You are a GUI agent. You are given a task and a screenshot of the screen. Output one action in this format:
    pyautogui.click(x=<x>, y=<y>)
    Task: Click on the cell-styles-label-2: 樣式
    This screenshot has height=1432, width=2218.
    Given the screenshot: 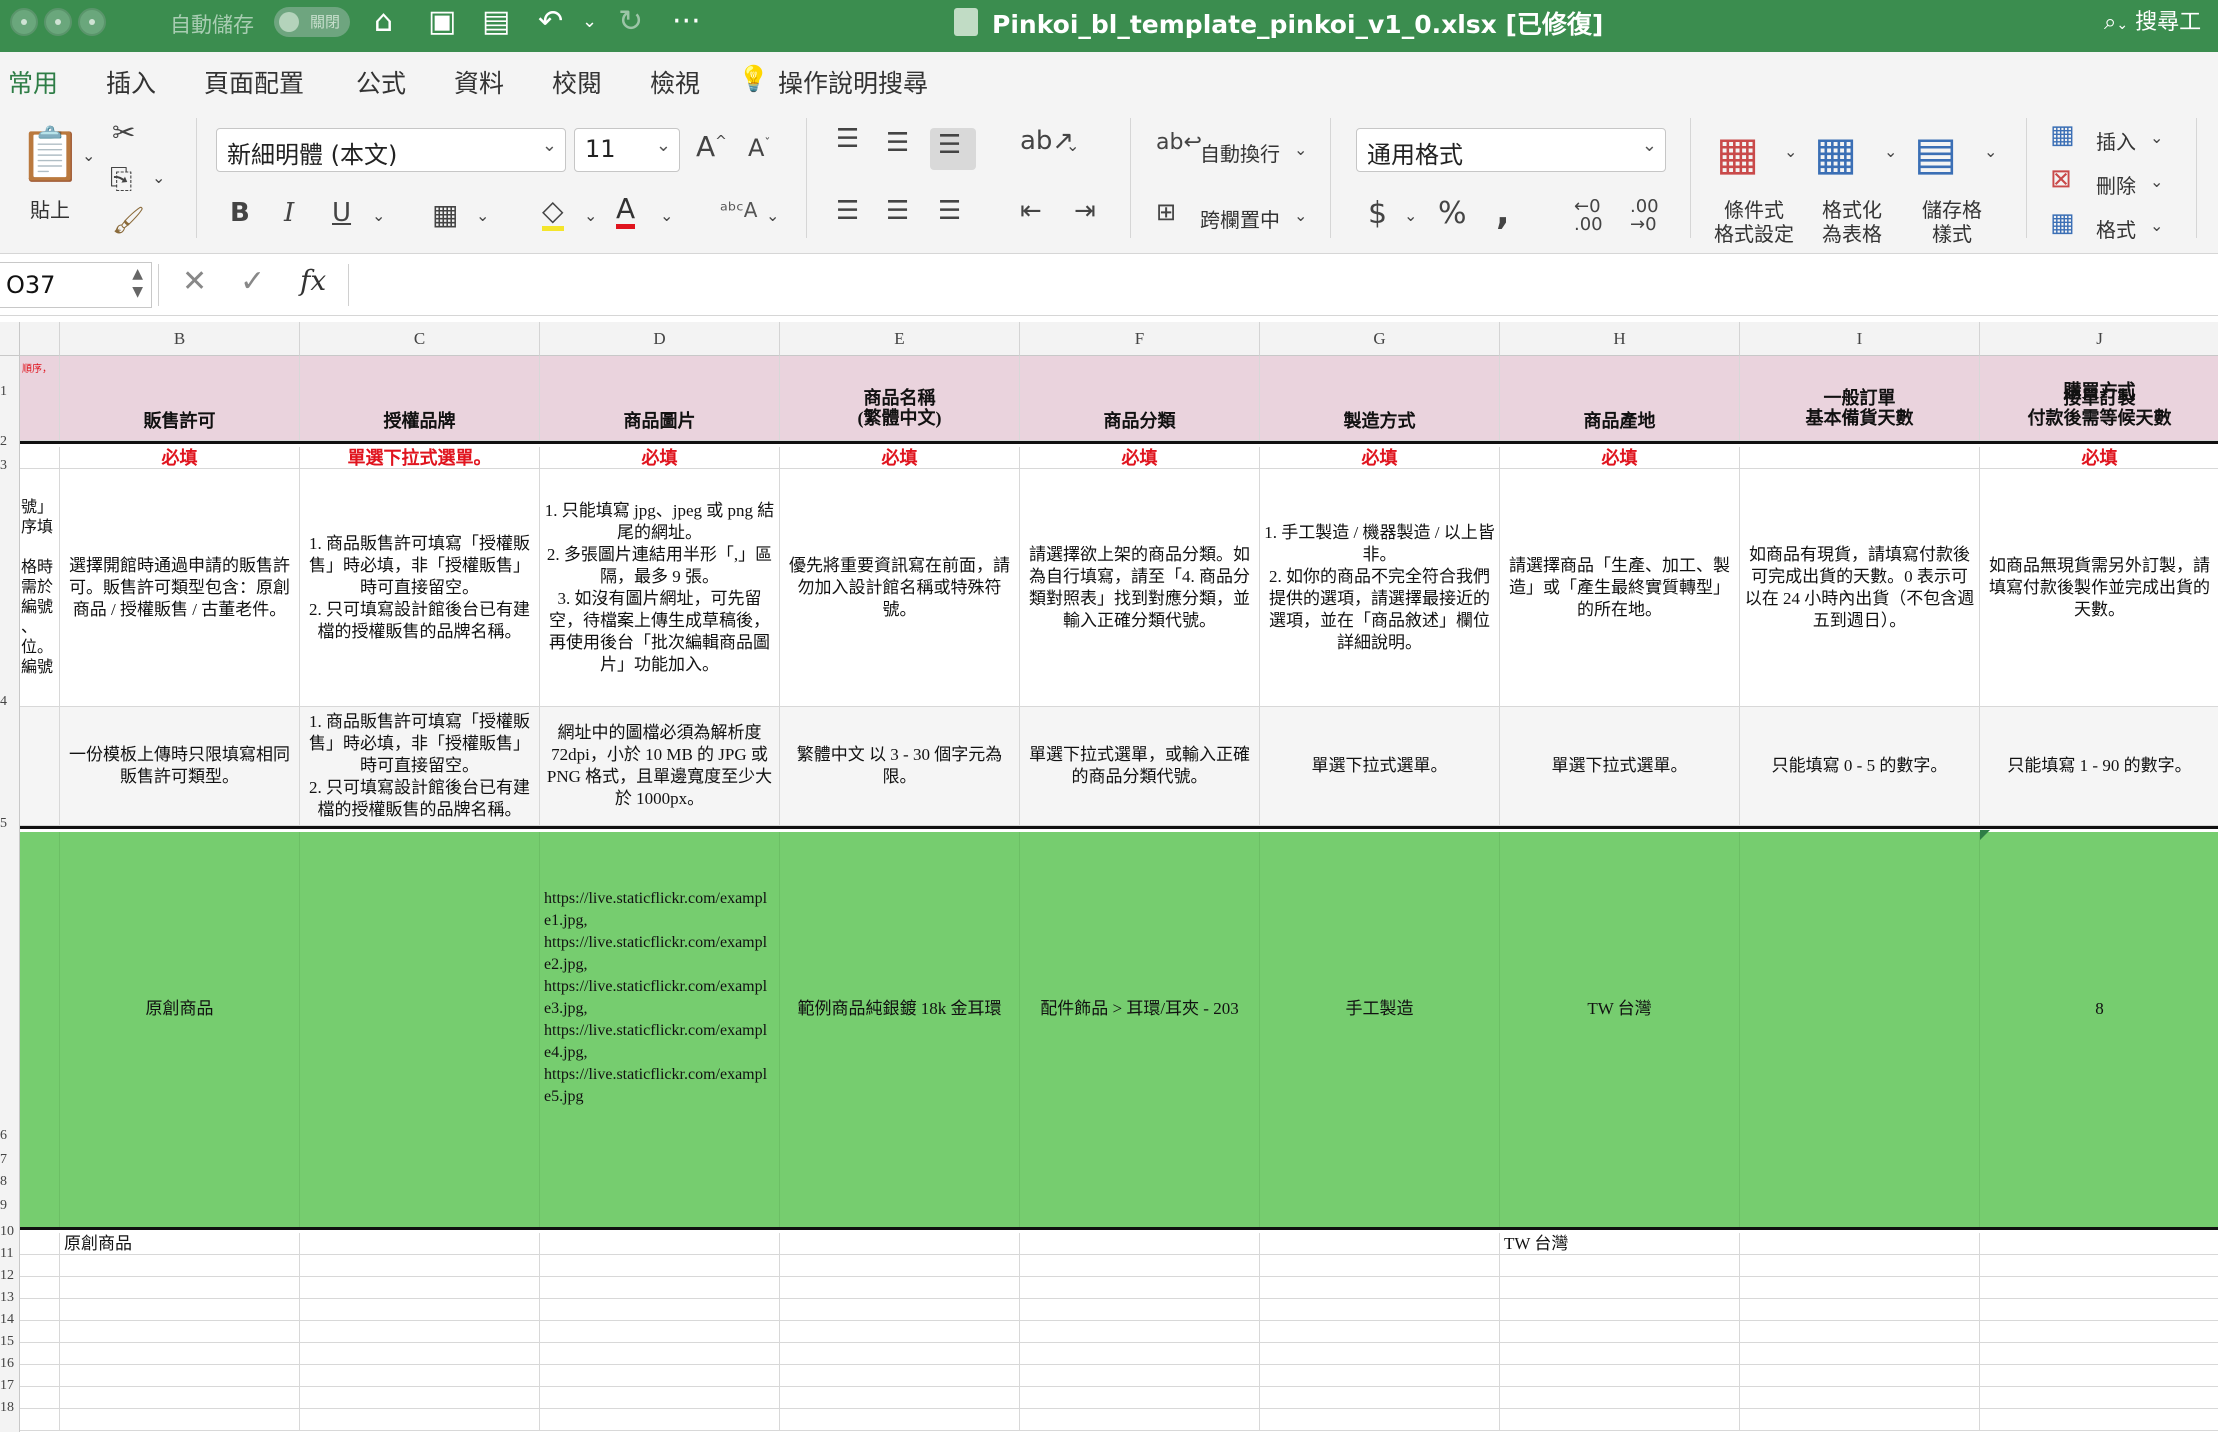 What is the action you would take?
    pyautogui.click(x=1952, y=232)
    